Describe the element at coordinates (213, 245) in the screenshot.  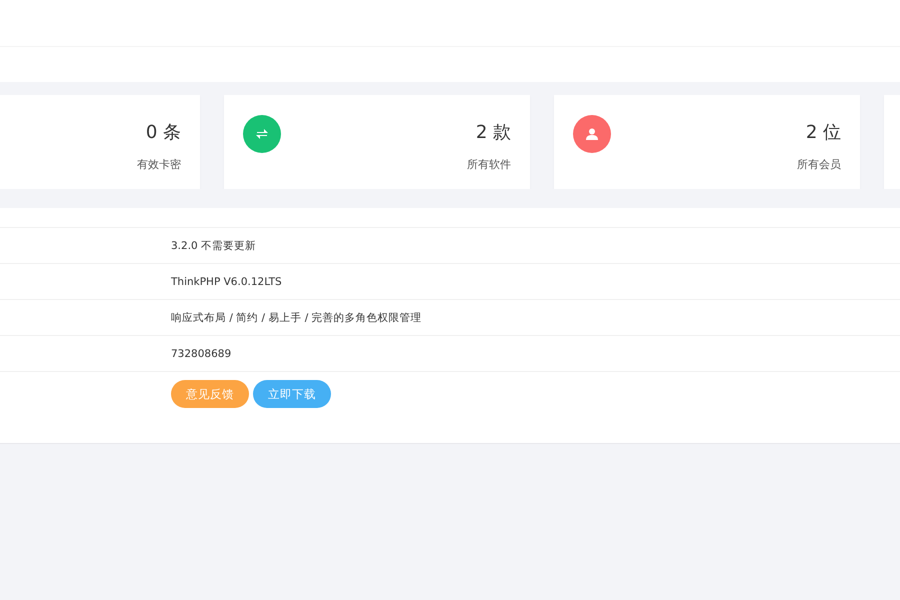
I see `info-value: 3.2.0 不需要更新` at that location.